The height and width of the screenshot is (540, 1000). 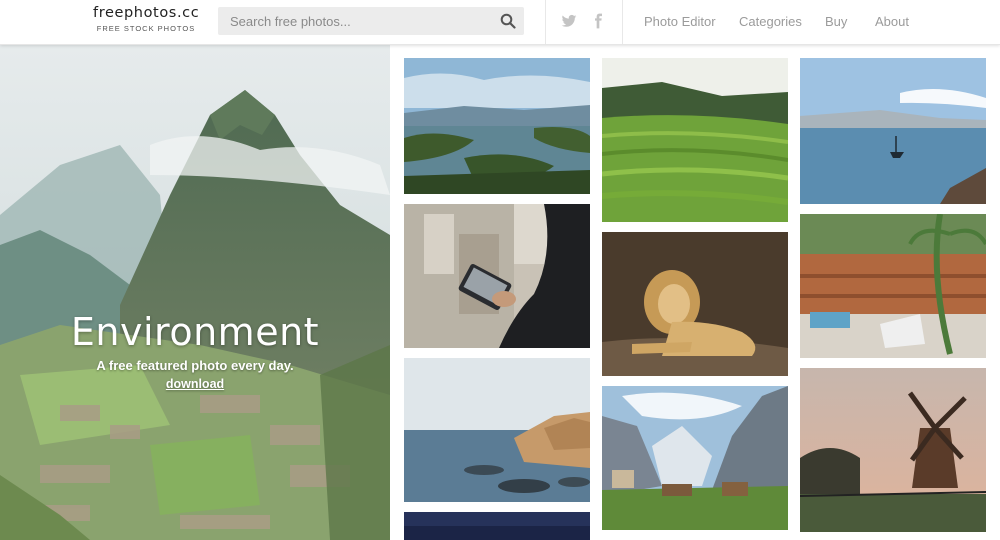 What do you see at coordinates (598, 21) in the screenshot?
I see `facebook-icon` at bounding box center [598, 21].